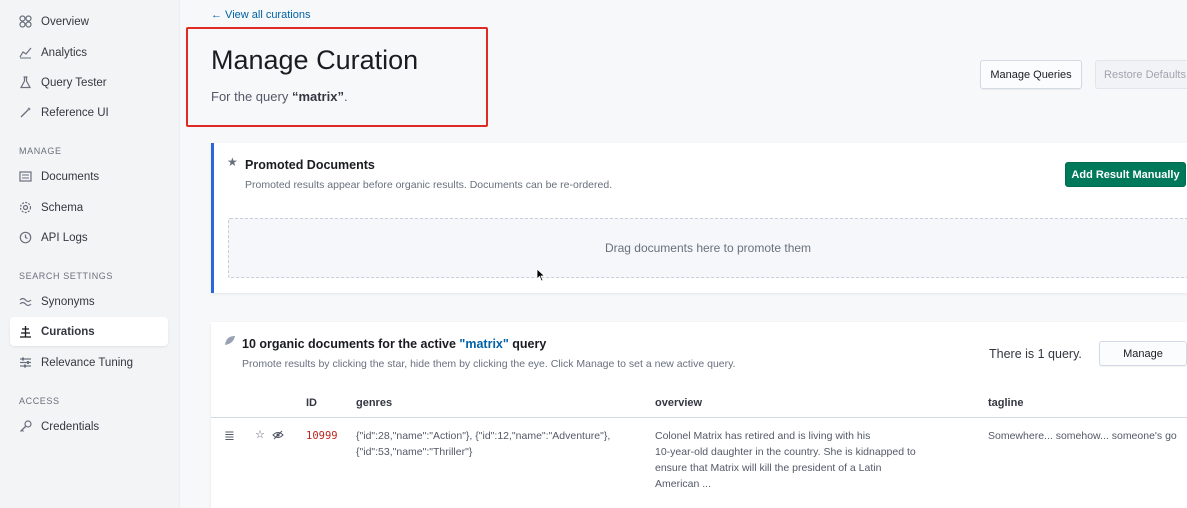 This screenshot has width=1187, height=508. I want to click on sidebar-item-api-logs: API Logs, so click(89, 237).